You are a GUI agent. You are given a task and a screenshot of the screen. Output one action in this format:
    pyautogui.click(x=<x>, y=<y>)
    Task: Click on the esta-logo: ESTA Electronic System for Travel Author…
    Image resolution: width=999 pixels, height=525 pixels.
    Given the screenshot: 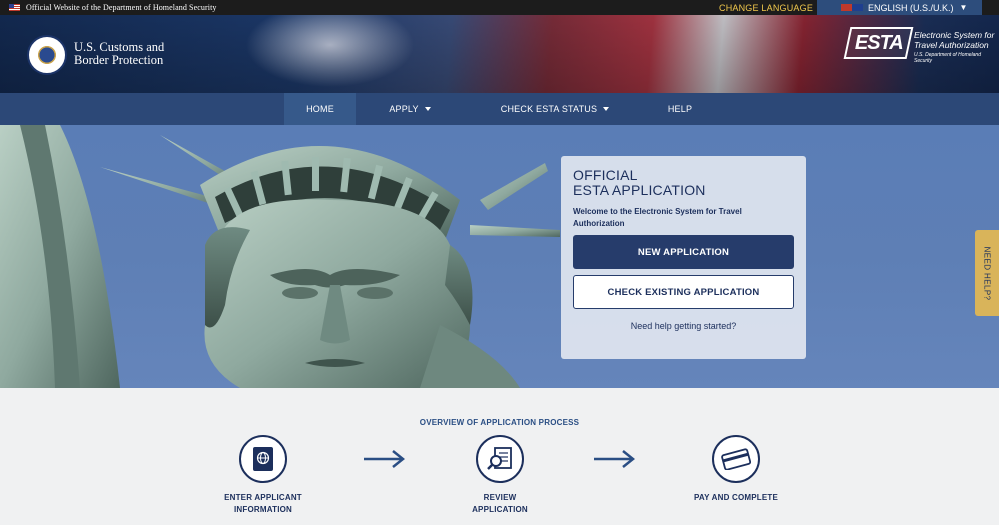 What is the action you would take?
    pyautogui.click(x=921, y=45)
    